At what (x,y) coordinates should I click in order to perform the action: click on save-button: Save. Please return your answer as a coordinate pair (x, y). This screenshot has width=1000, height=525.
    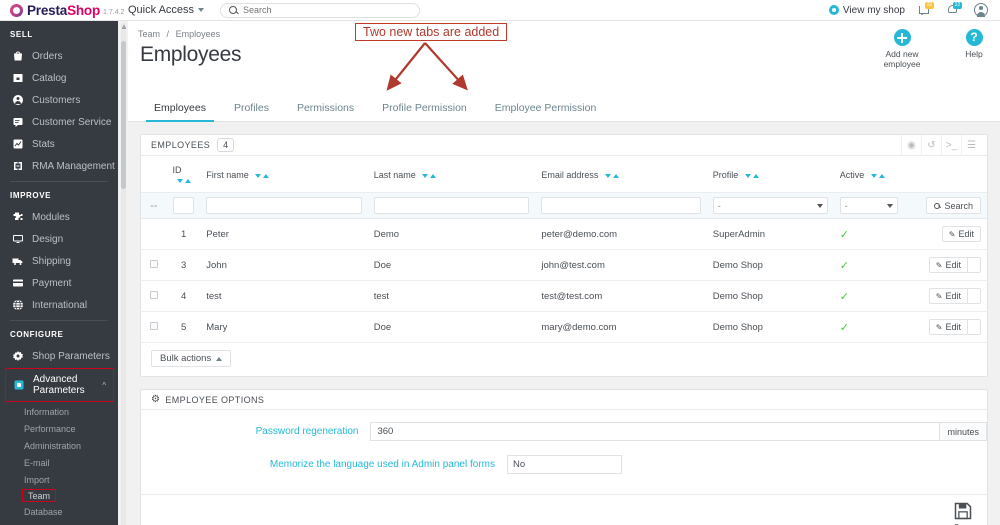
    Looking at the image, I should click on (963, 513).